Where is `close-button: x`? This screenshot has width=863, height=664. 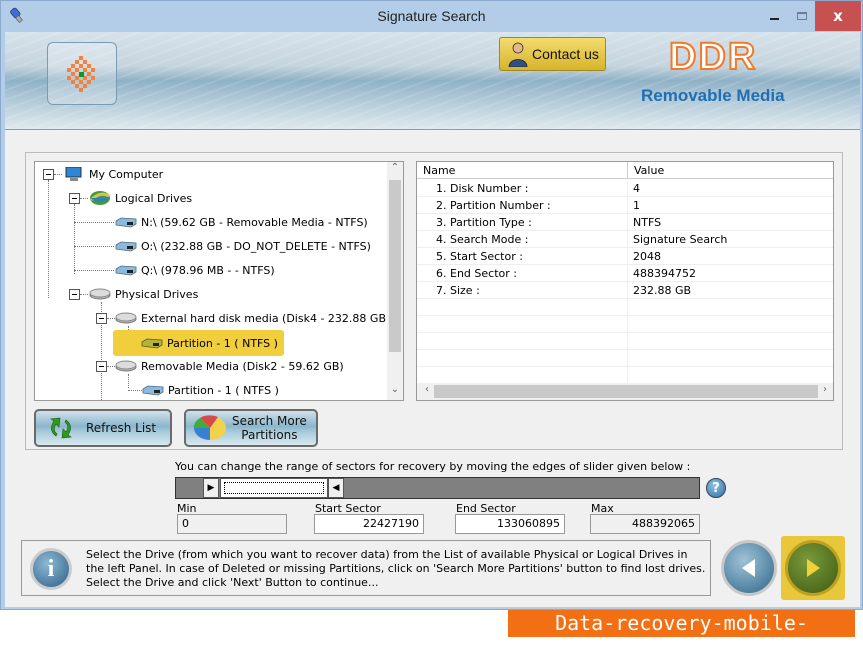
close-button: x is located at coordinates (838, 16).